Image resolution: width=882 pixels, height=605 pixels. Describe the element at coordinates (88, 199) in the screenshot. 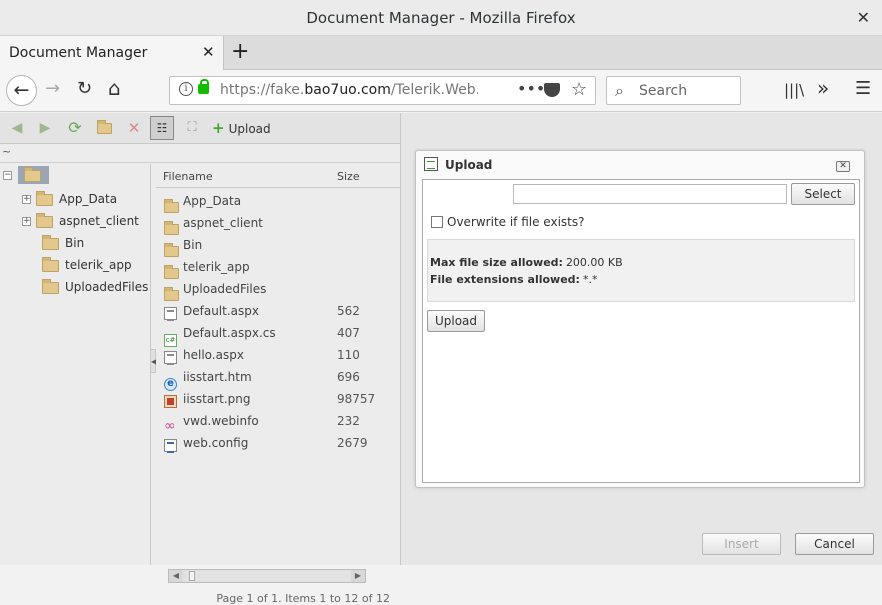

I see `tree-item-label: App_Data` at that location.